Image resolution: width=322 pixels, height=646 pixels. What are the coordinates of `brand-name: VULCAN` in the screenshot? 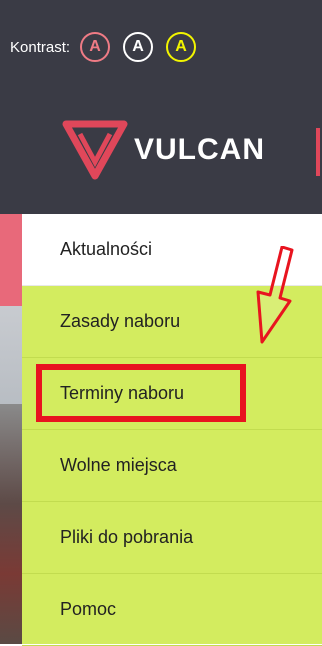 It's located at (199, 149).